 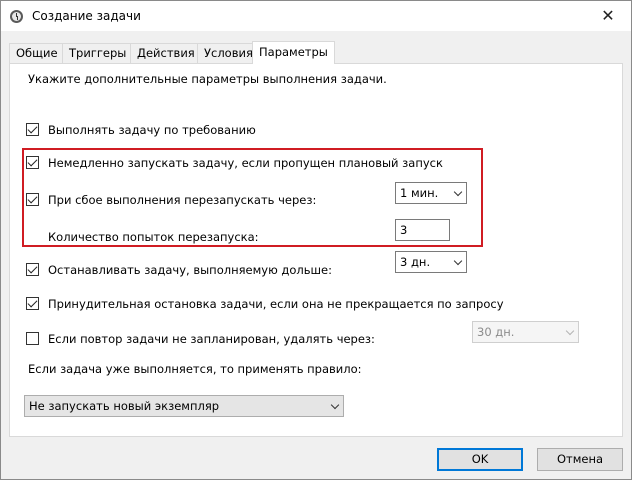 I want to click on tab-general: Общие, so click(x=37, y=53).